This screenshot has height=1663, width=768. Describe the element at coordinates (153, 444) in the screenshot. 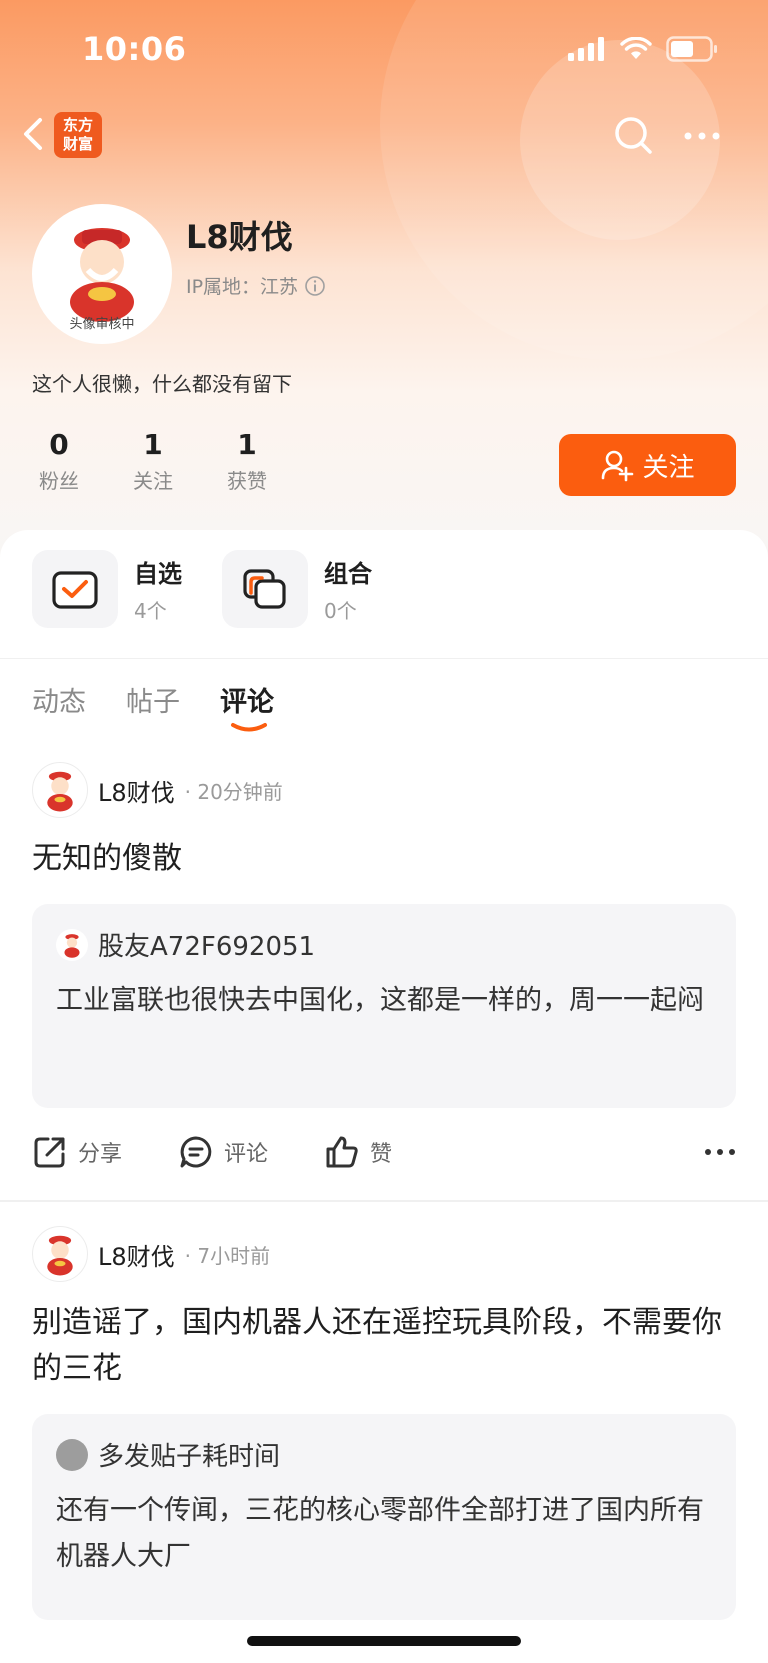

I see `stat-following-value: 1` at that location.